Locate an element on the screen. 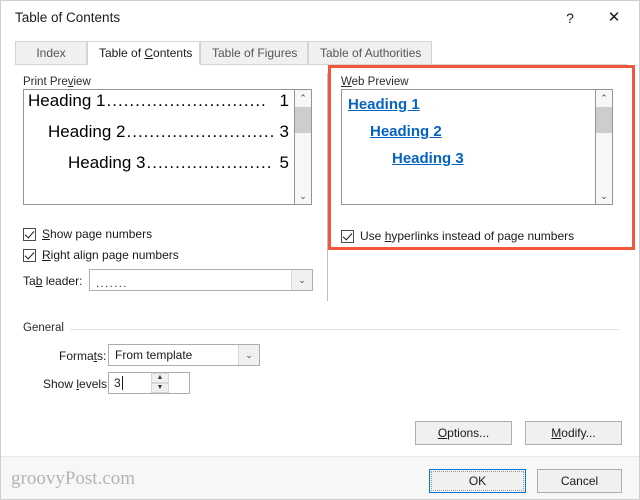 The height and width of the screenshot is (500, 640). tab-table-of-figures: Table of Figures is located at coordinates (254, 53).